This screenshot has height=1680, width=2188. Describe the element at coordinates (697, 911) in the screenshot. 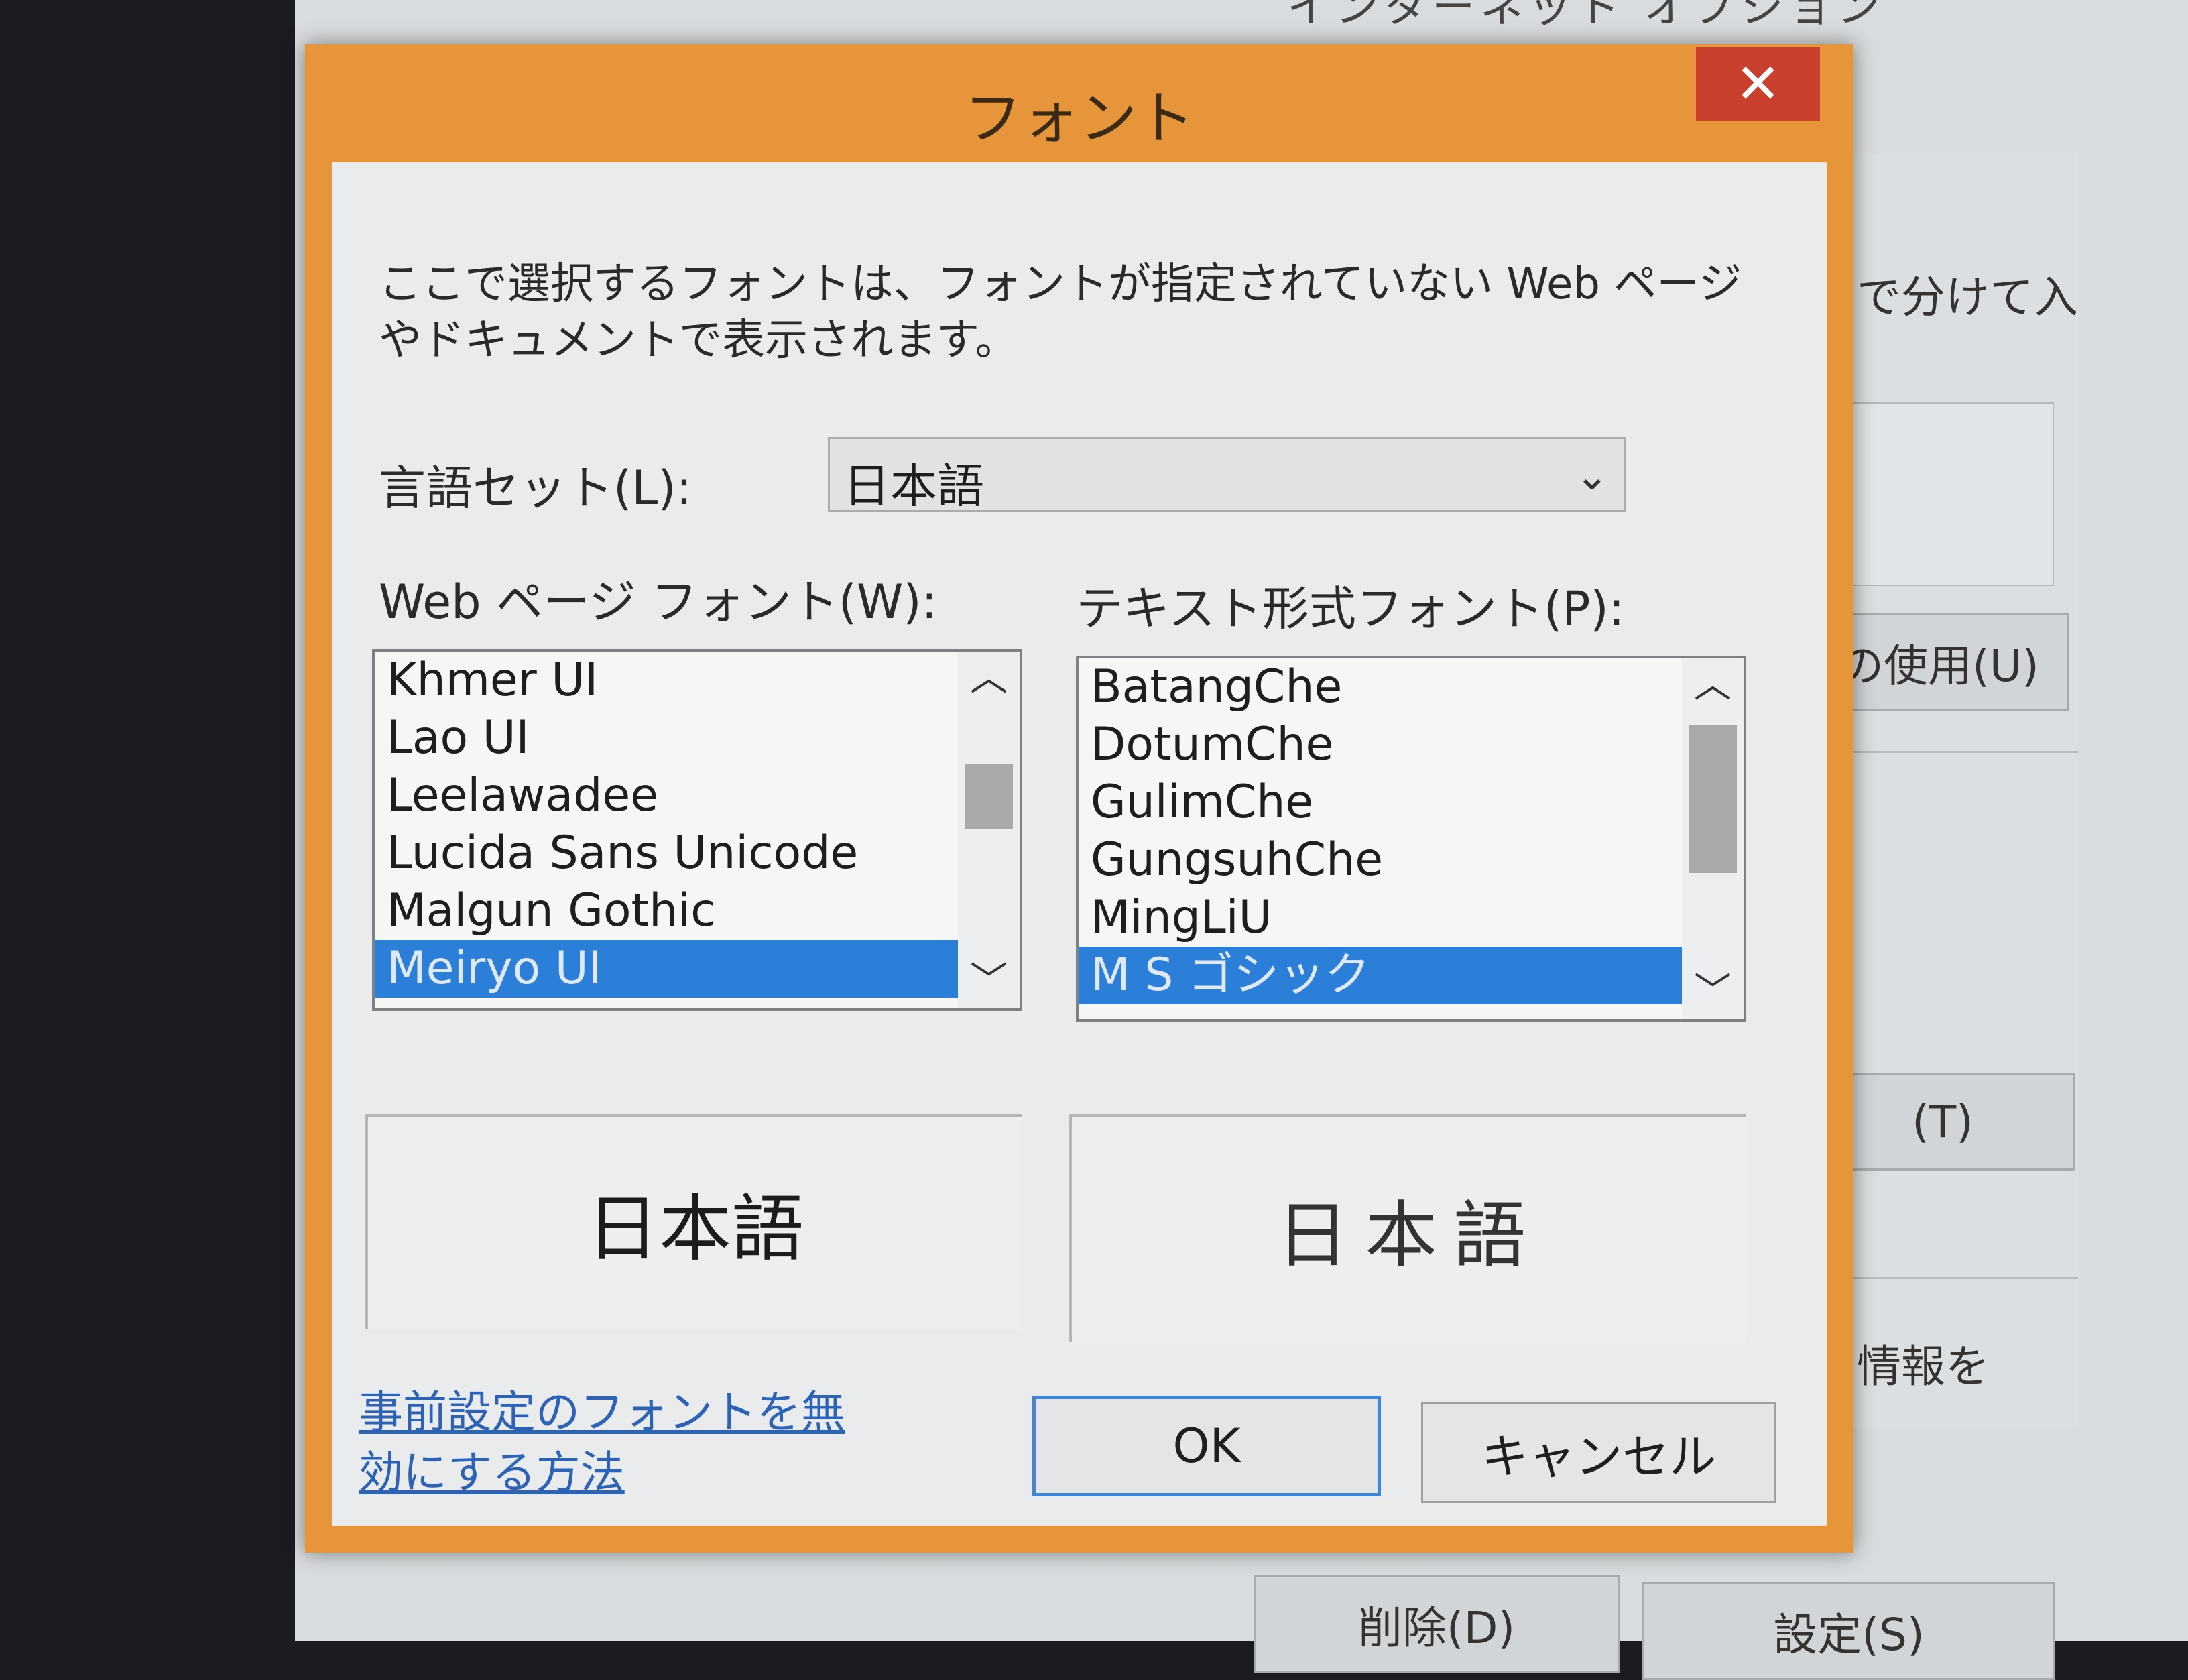

I see `list-item: Malgun Gothic` at that location.